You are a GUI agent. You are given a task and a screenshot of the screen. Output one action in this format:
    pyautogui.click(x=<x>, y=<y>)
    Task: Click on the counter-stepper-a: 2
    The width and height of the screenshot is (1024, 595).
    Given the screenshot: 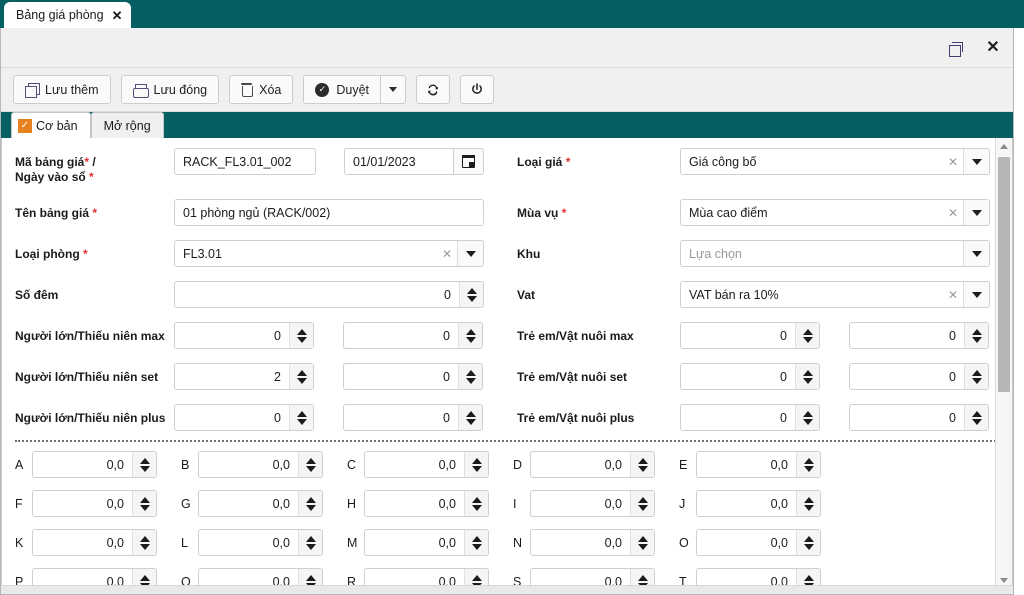 What is the action you would take?
    pyautogui.click(x=244, y=376)
    